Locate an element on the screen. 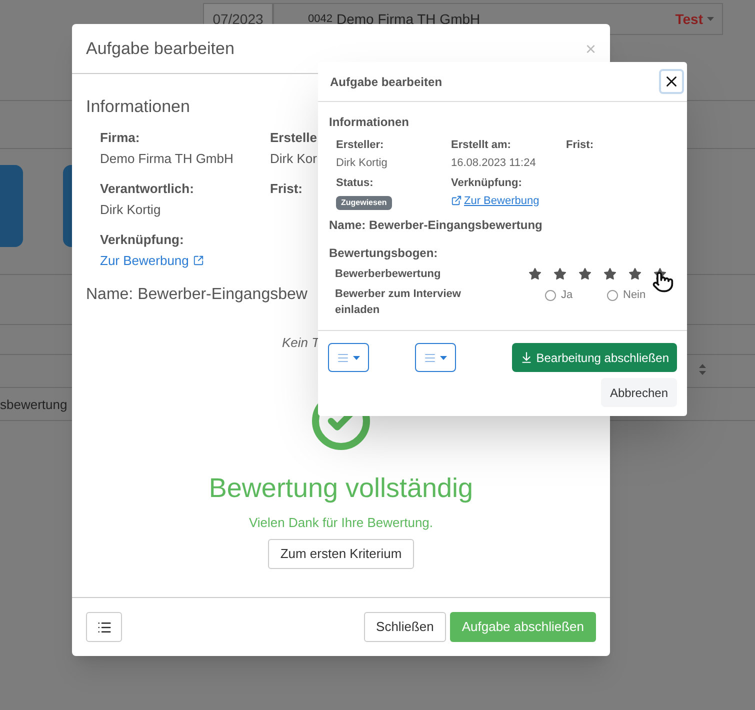 Image resolution: width=755 pixels, height=710 pixels. sort-icon is located at coordinates (702, 369).